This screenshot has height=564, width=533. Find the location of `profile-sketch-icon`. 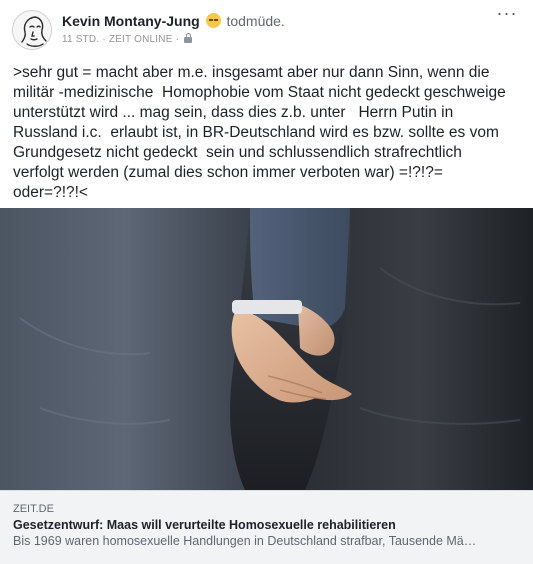

profile-sketch-icon is located at coordinates (32, 30).